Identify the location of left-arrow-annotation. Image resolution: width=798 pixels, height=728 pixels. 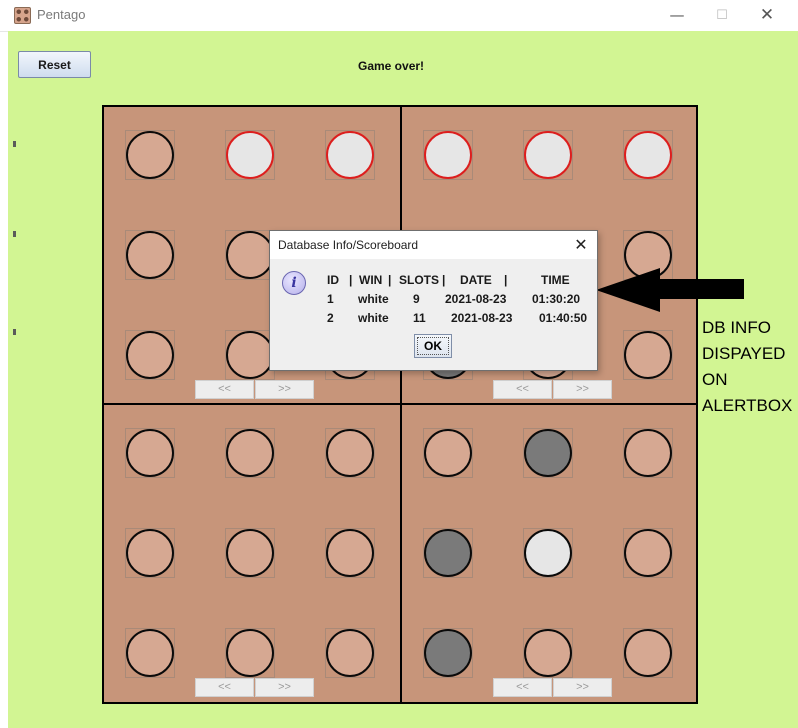
(670, 290).